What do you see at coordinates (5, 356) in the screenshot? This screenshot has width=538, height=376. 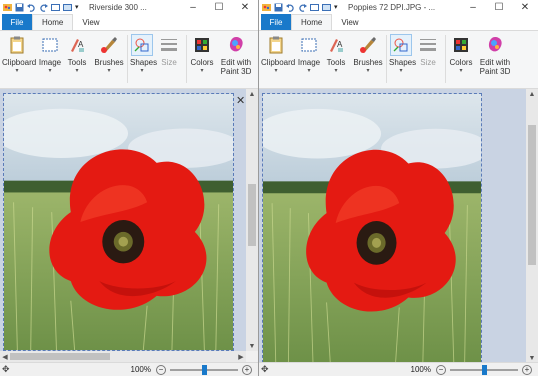 I see `scroll-left-icon: ◀` at bounding box center [5, 356].